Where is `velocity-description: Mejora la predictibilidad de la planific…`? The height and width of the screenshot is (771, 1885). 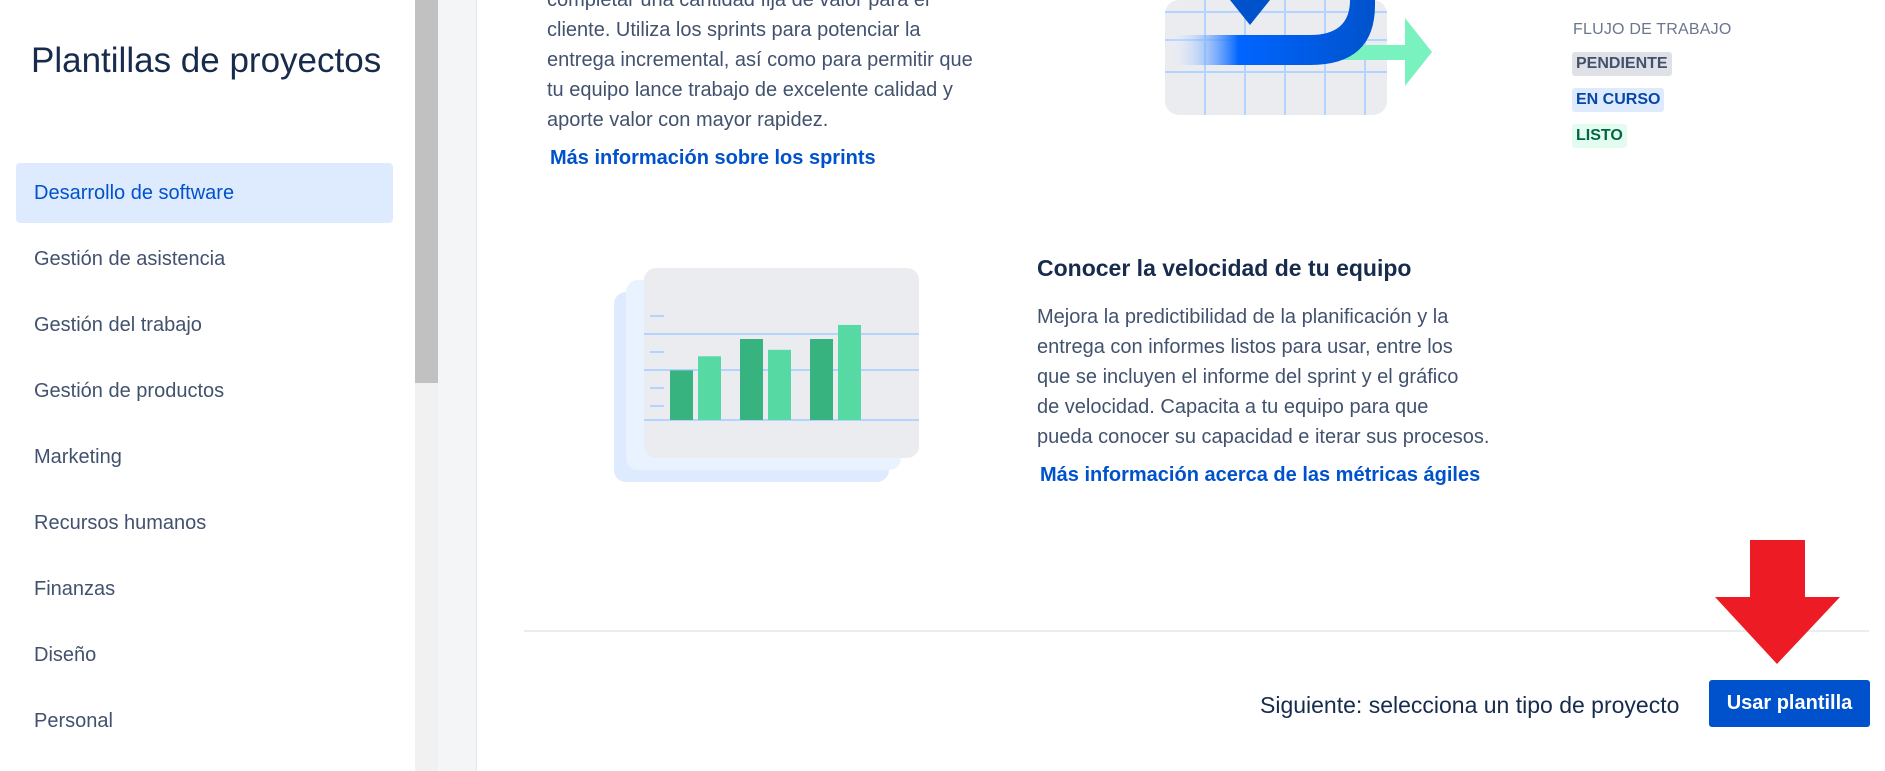 velocity-description: Mejora la predictibilidad de la planific… is located at coordinates (1263, 377).